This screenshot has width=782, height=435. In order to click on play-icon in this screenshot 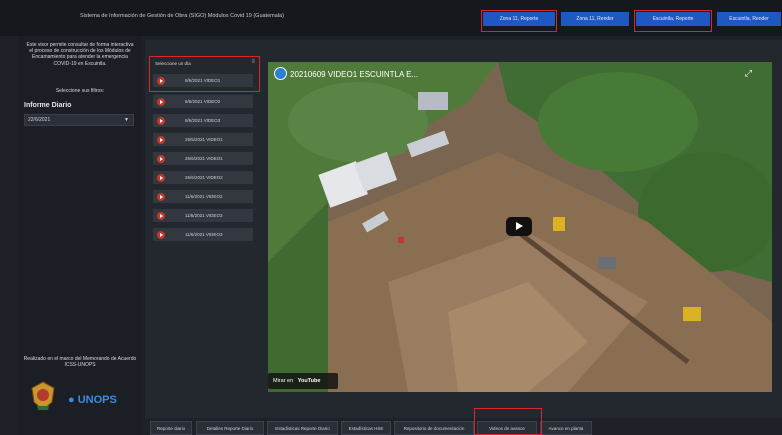, I will do `click(519, 226)`.